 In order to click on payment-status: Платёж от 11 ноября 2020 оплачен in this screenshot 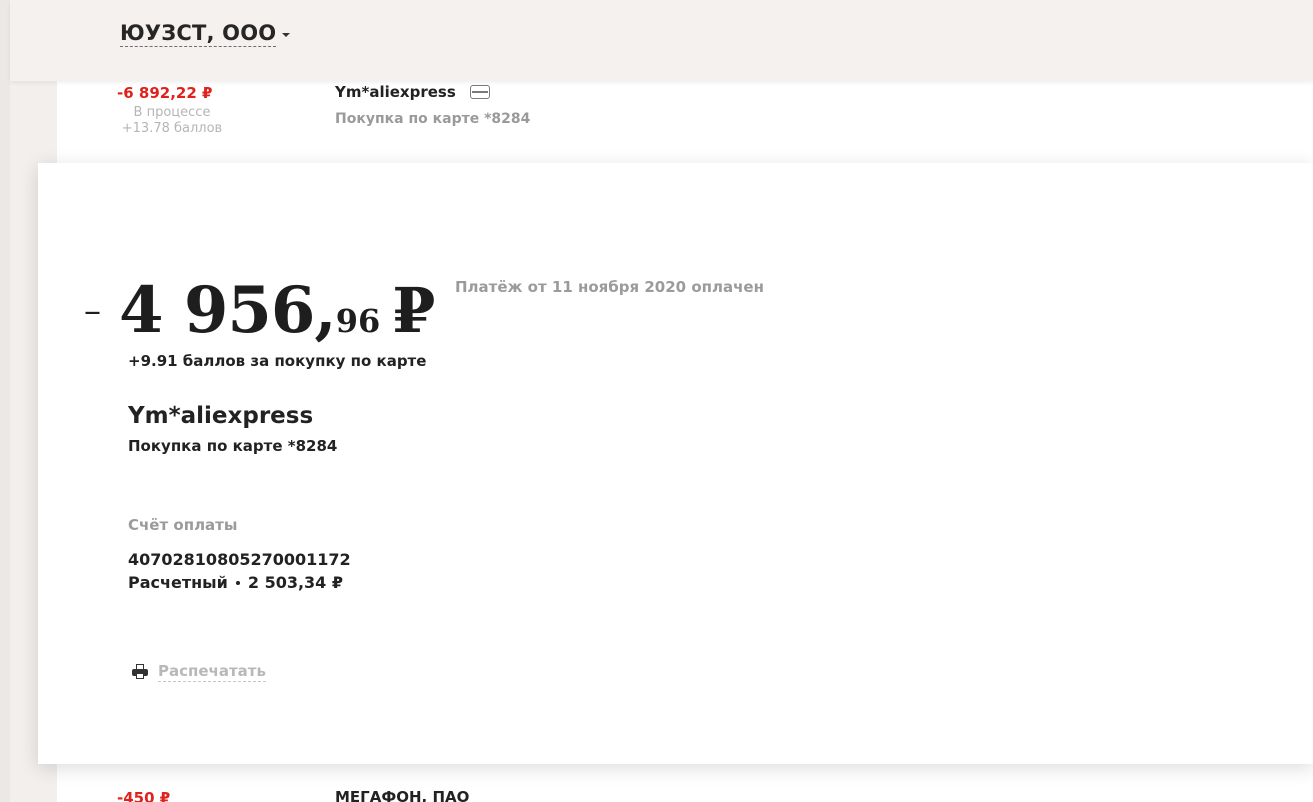, I will do `click(609, 287)`.